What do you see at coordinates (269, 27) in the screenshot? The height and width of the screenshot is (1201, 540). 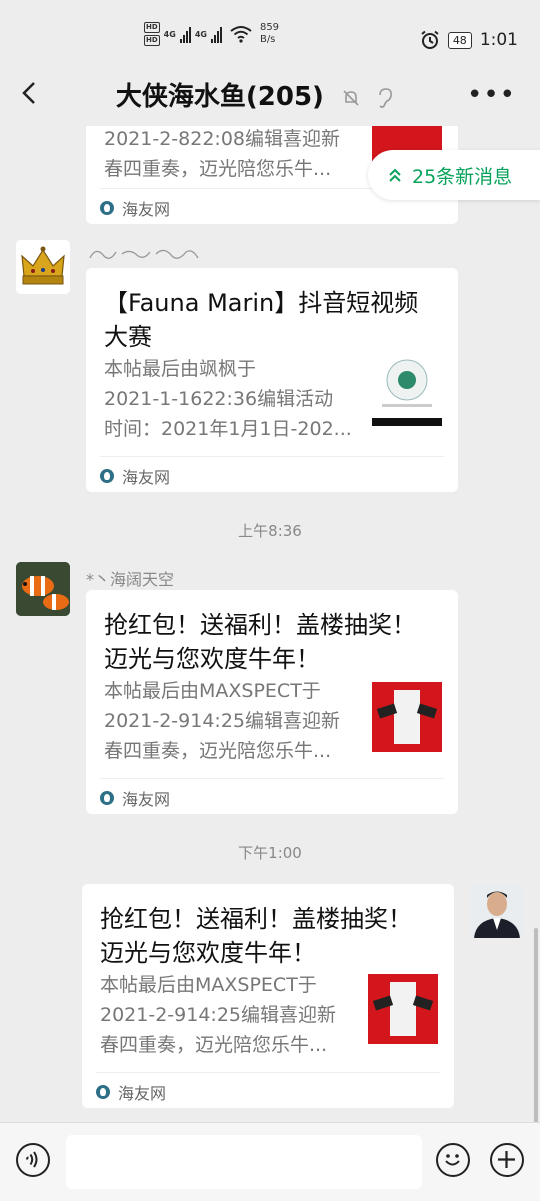 I see `speed-value: 859` at bounding box center [269, 27].